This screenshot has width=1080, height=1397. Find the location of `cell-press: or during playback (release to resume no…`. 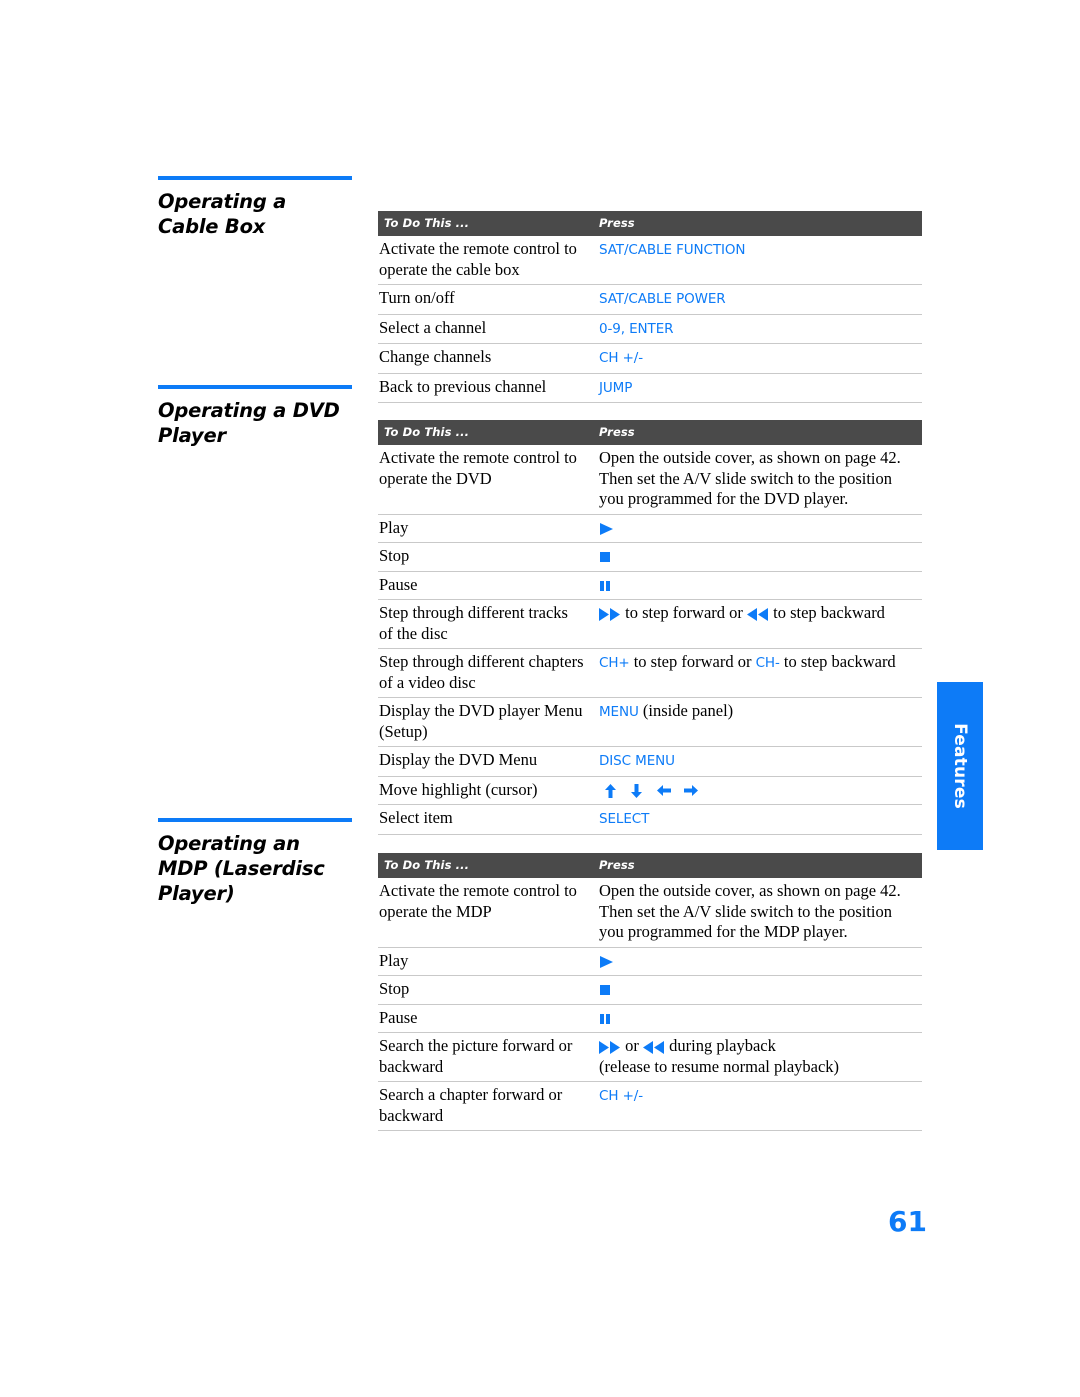

cell-press: or during playback (release to resume no… is located at coordinates (755, 1057).